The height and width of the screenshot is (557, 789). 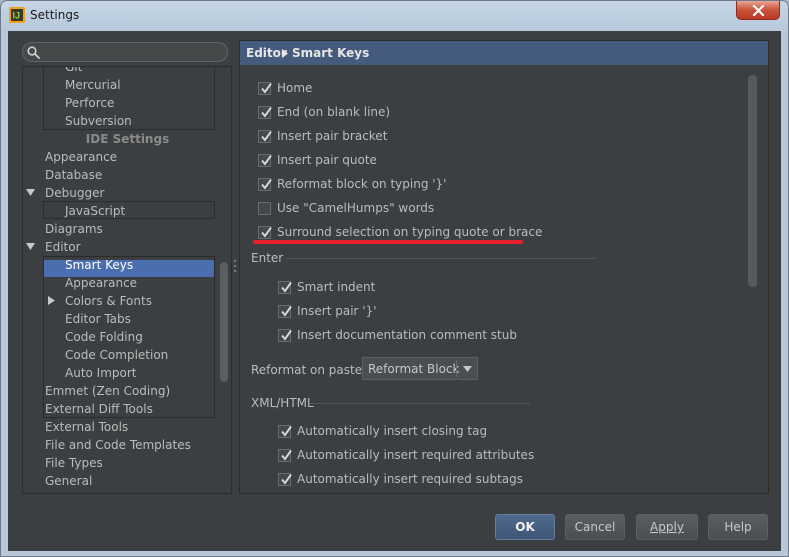 What do you see at coordinates (101, 283) in the screenshot?
I see `tree-item-editor-appearance: Appearance` at bounding box center [101, 283].